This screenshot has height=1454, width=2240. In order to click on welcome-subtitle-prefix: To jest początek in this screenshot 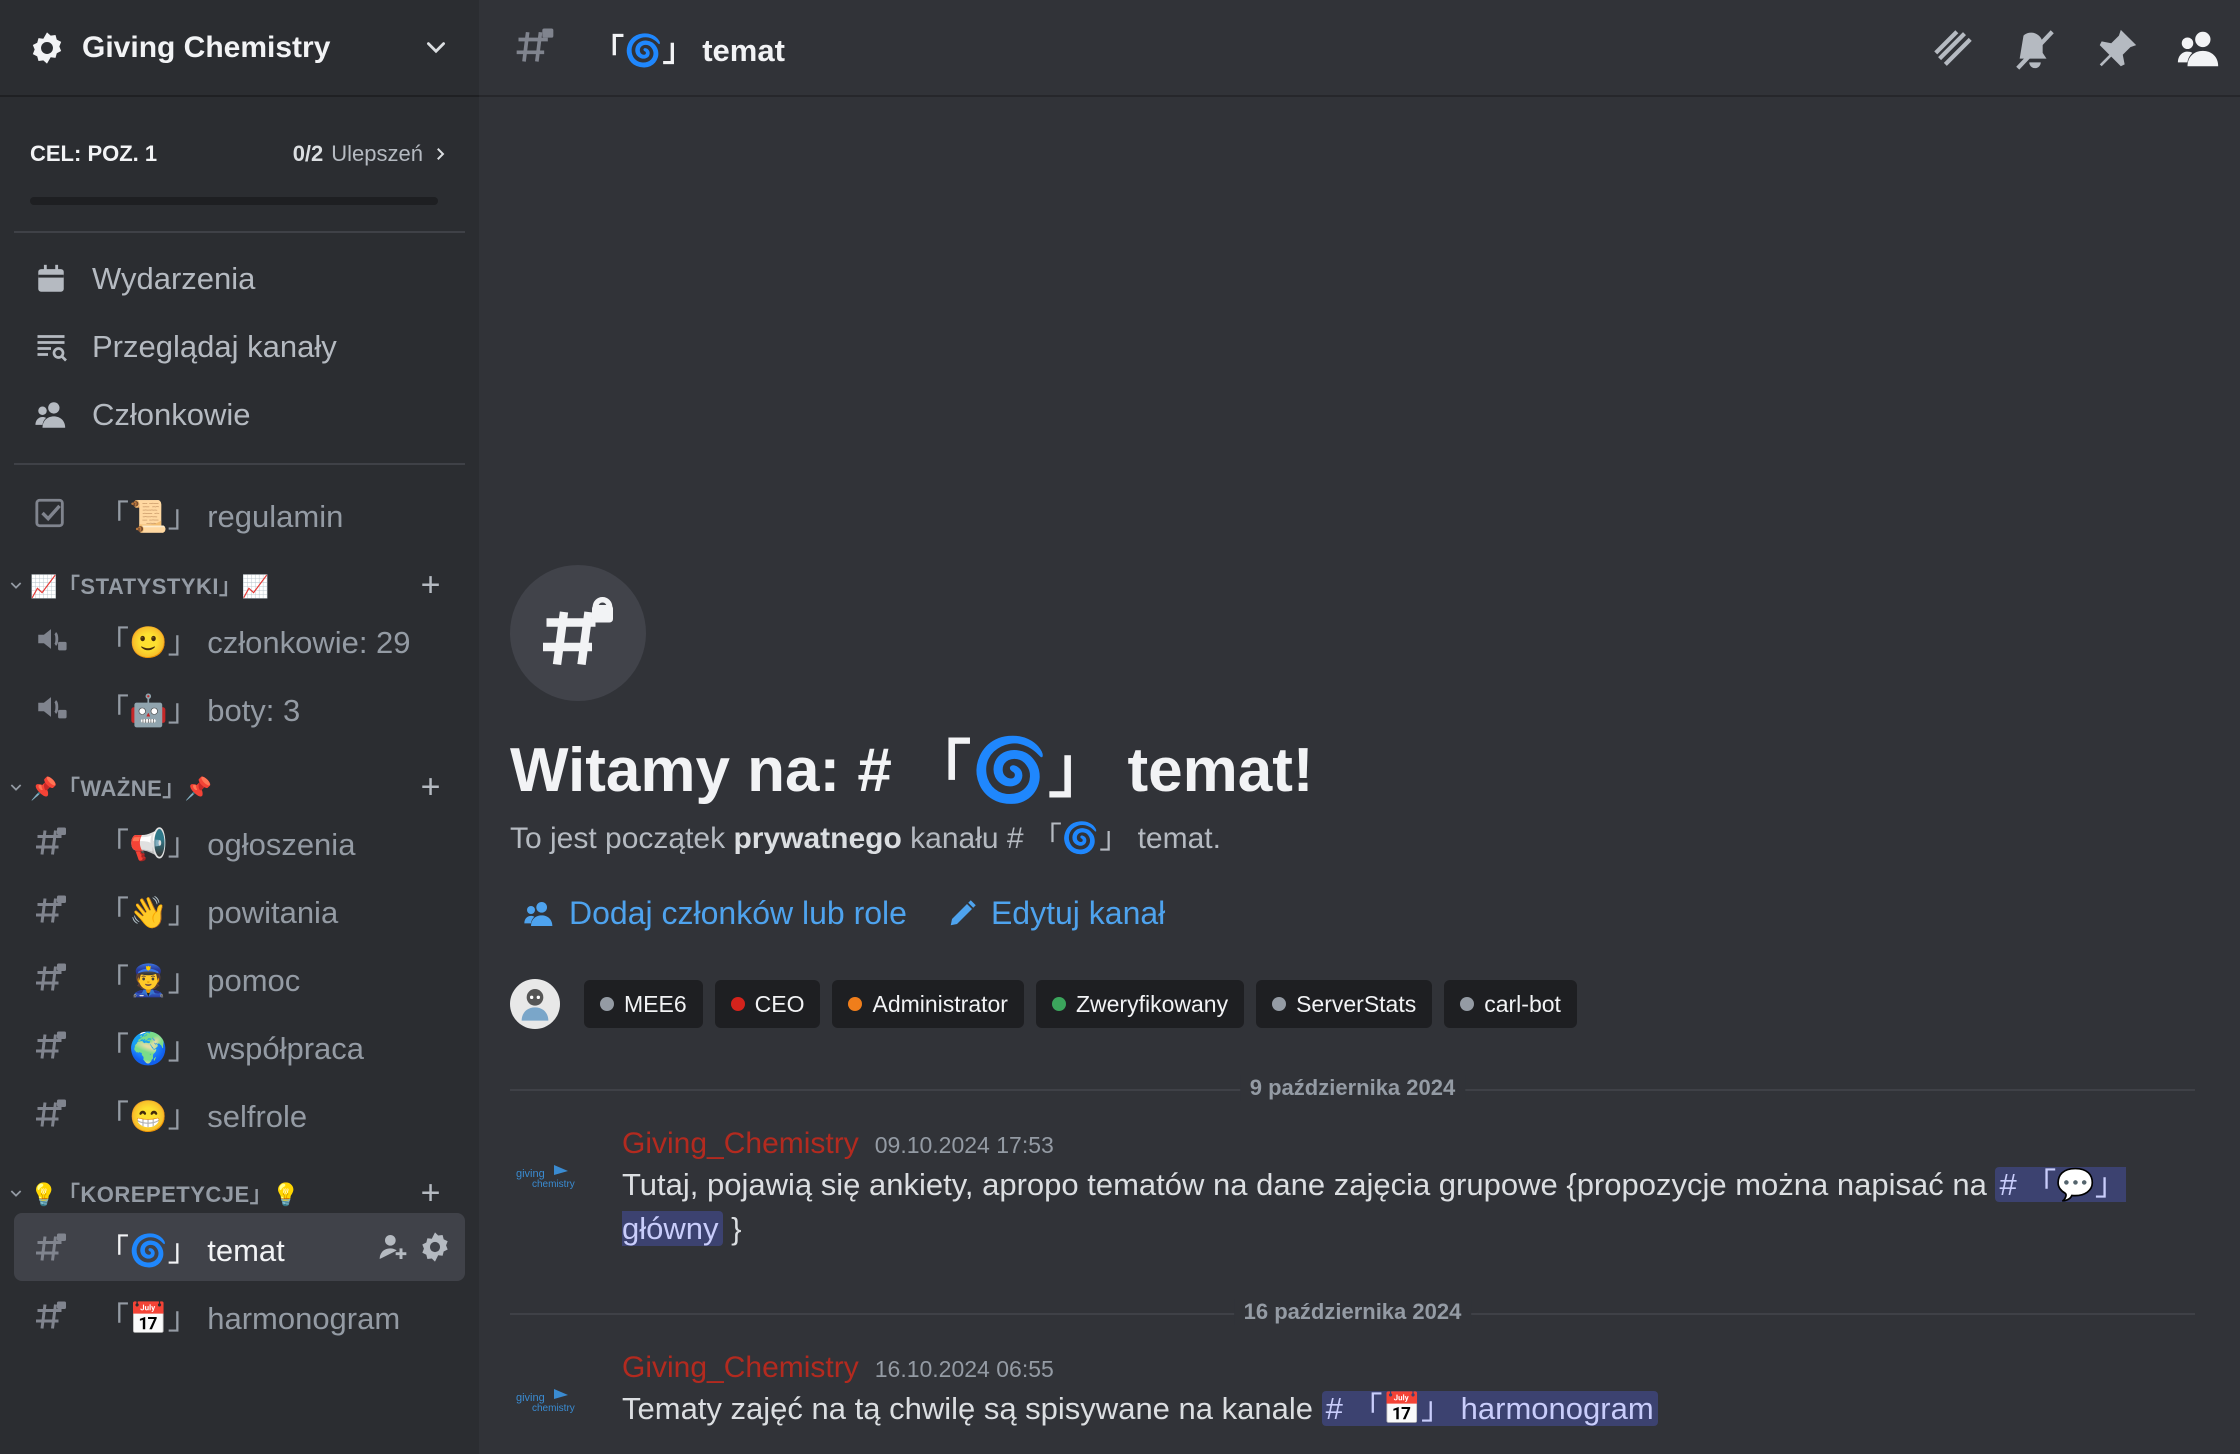, I will do `click(622, 838)`.